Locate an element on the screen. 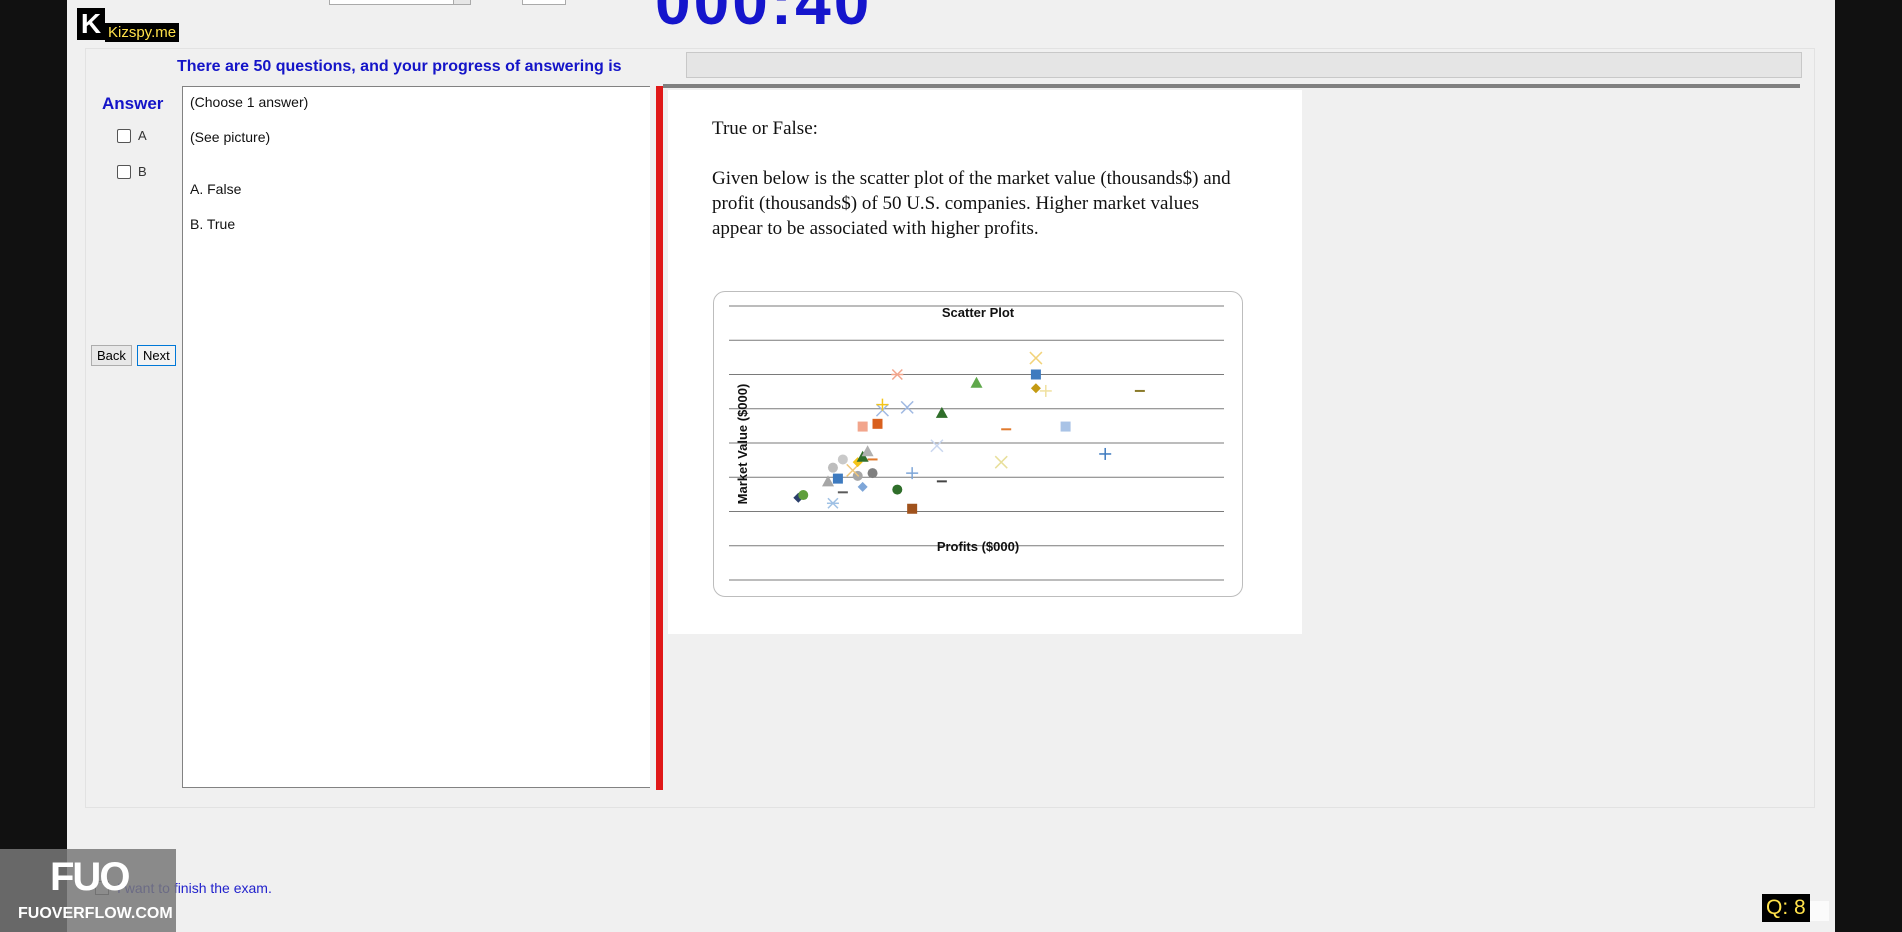  choose-instruction: (Choose 1 answer) is located at coordinates (249, 102).